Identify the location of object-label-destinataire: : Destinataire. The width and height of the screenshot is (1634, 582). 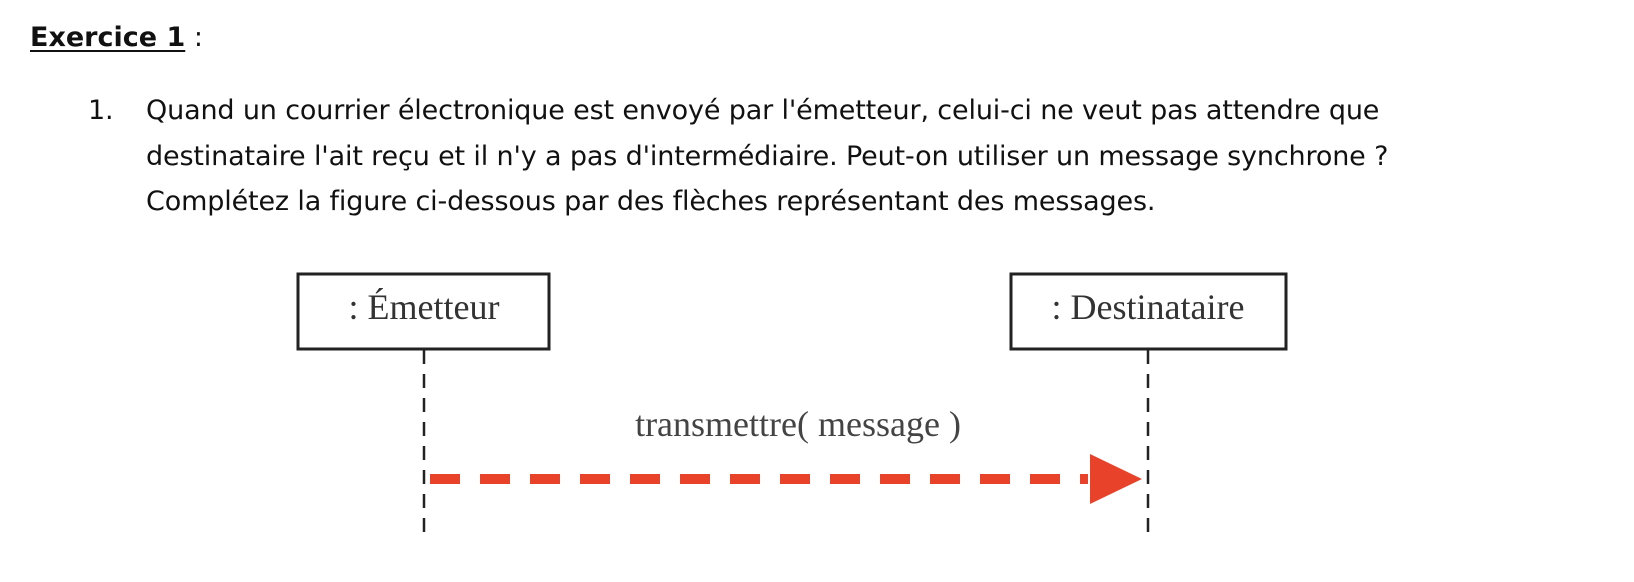
(1148, 307).